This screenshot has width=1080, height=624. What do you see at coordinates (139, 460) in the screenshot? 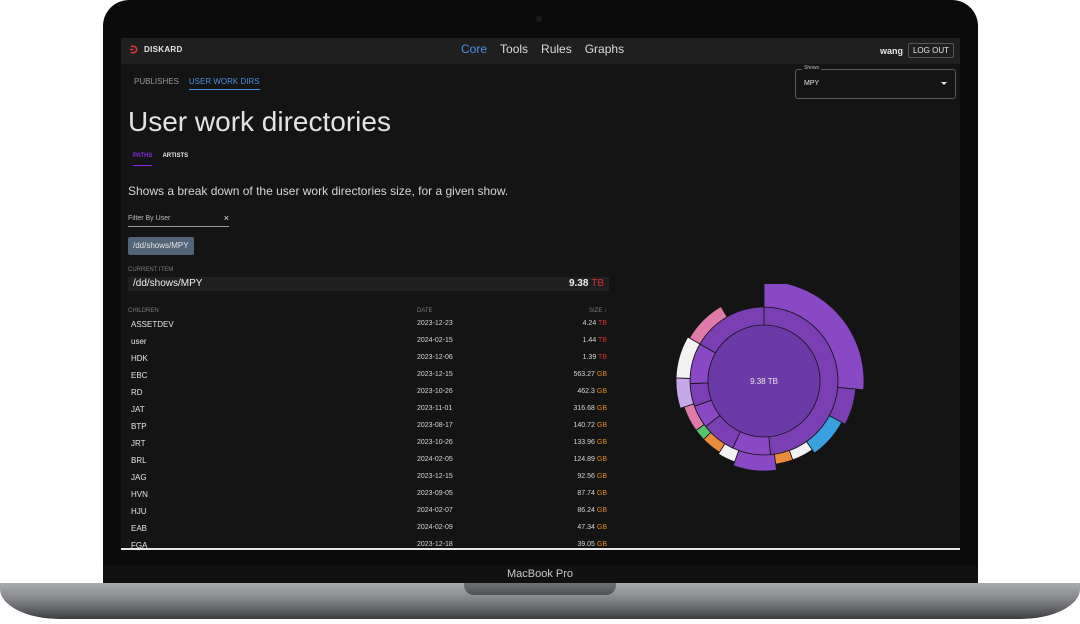
I see `row-name: BRL` at bounding box center [139, 460].